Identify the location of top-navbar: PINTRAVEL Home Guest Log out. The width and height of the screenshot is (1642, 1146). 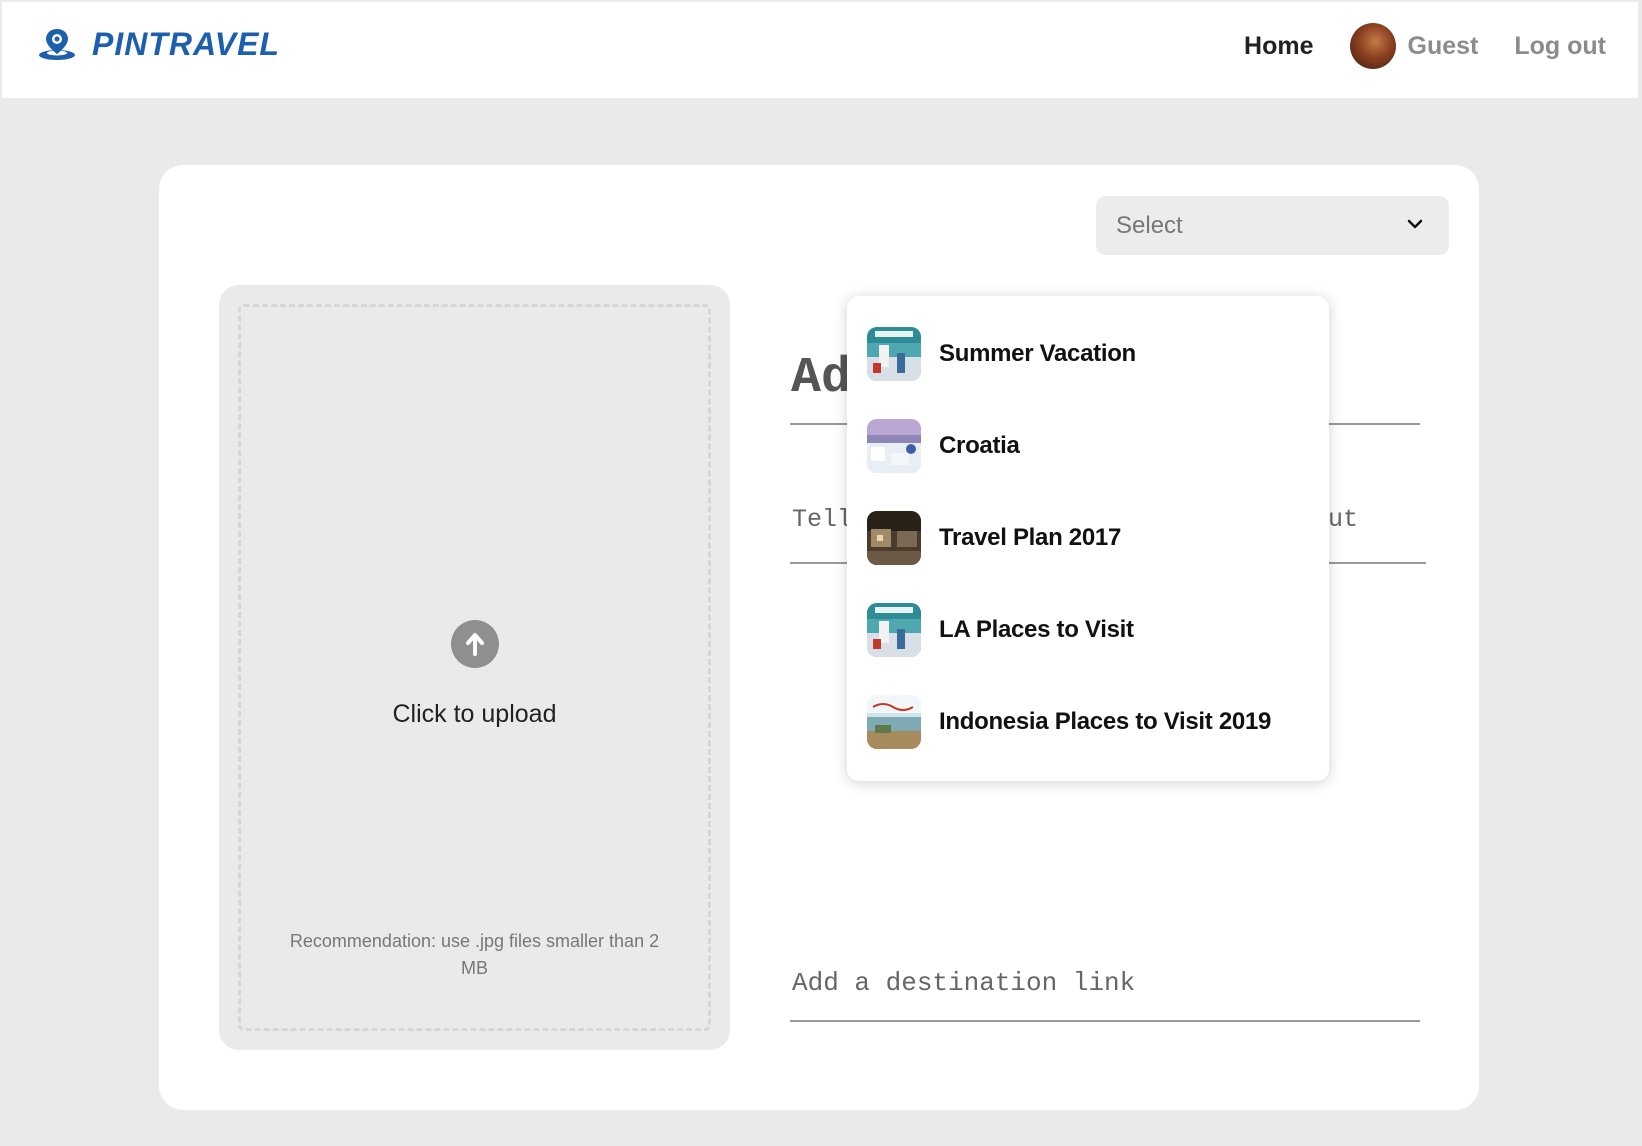
(820, 50).